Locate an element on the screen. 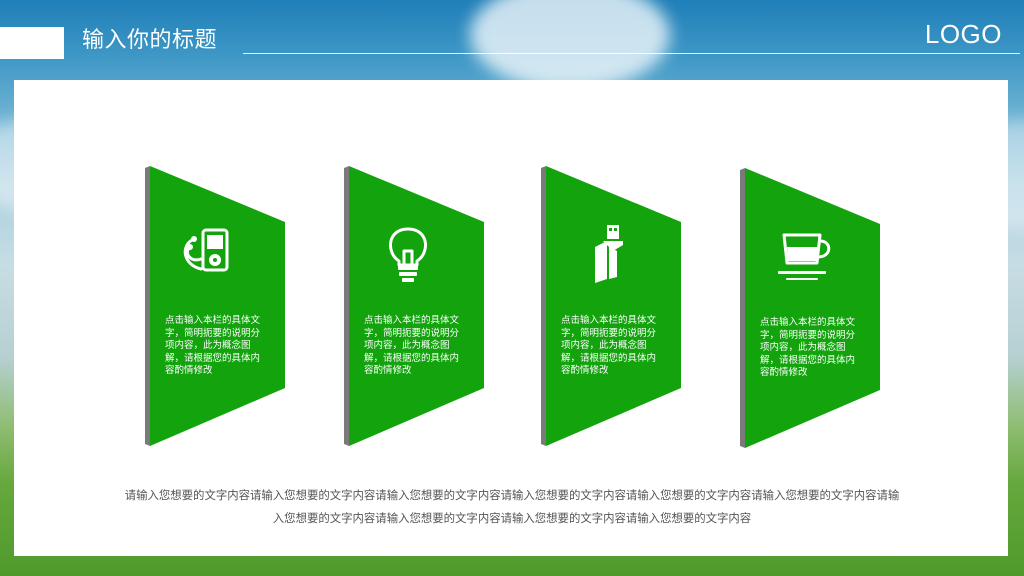  light-bulb-icon is located at coordinates (408, 254).